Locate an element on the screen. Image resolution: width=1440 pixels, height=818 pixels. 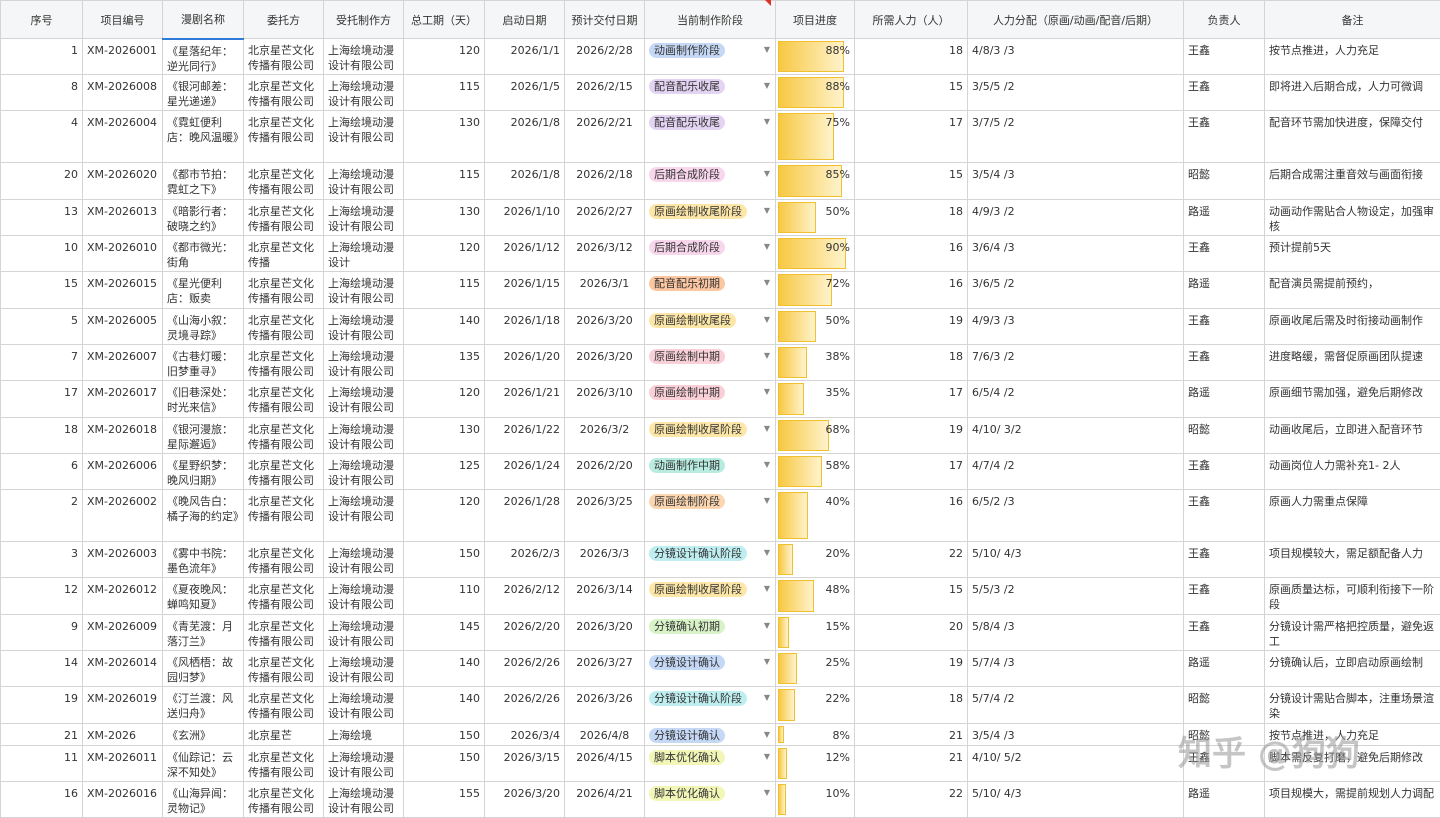
cell-stage-select: 脚本优化确认▼ is located at coordinates (710, 764).